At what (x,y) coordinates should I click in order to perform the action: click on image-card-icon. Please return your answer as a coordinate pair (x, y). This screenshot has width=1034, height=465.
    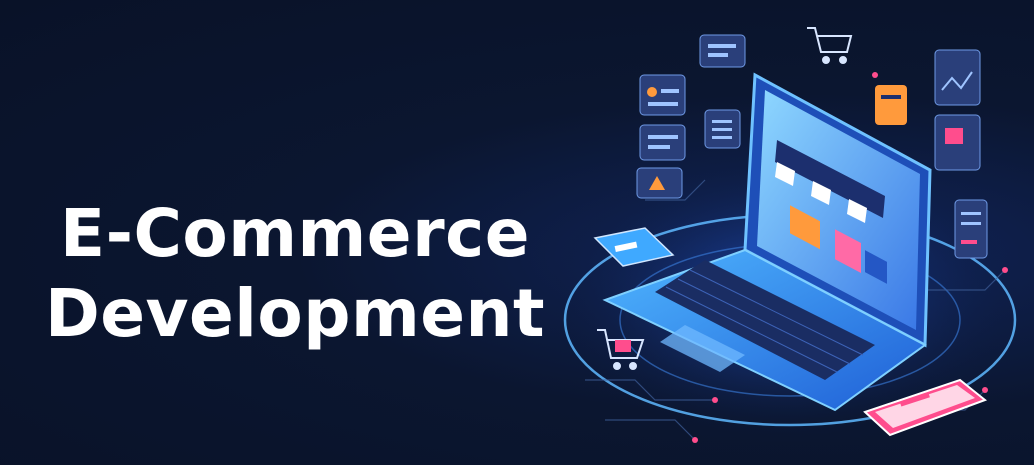
    Looking at the image, I should click on (957, 142).